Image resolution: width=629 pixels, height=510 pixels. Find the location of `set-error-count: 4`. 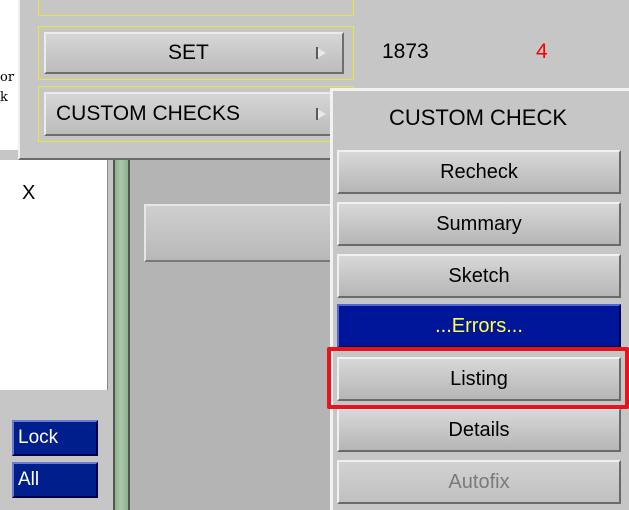

set-error-count: 4 is located at coordinates (542, 51).